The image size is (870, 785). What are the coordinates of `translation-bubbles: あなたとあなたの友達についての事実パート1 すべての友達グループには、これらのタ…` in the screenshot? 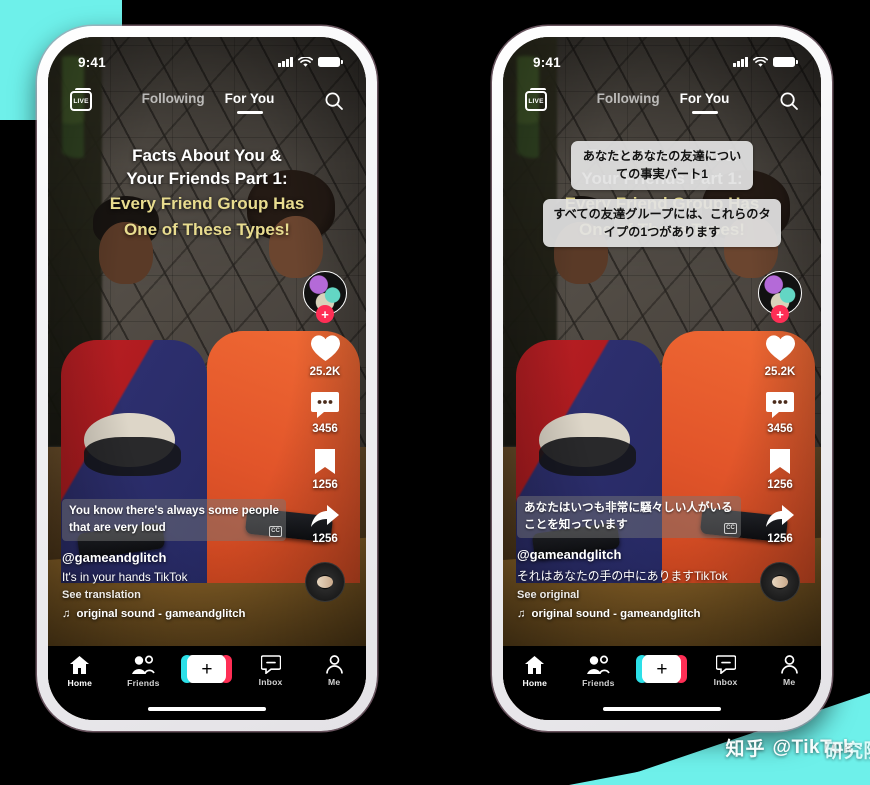 It's located at (662, 198).